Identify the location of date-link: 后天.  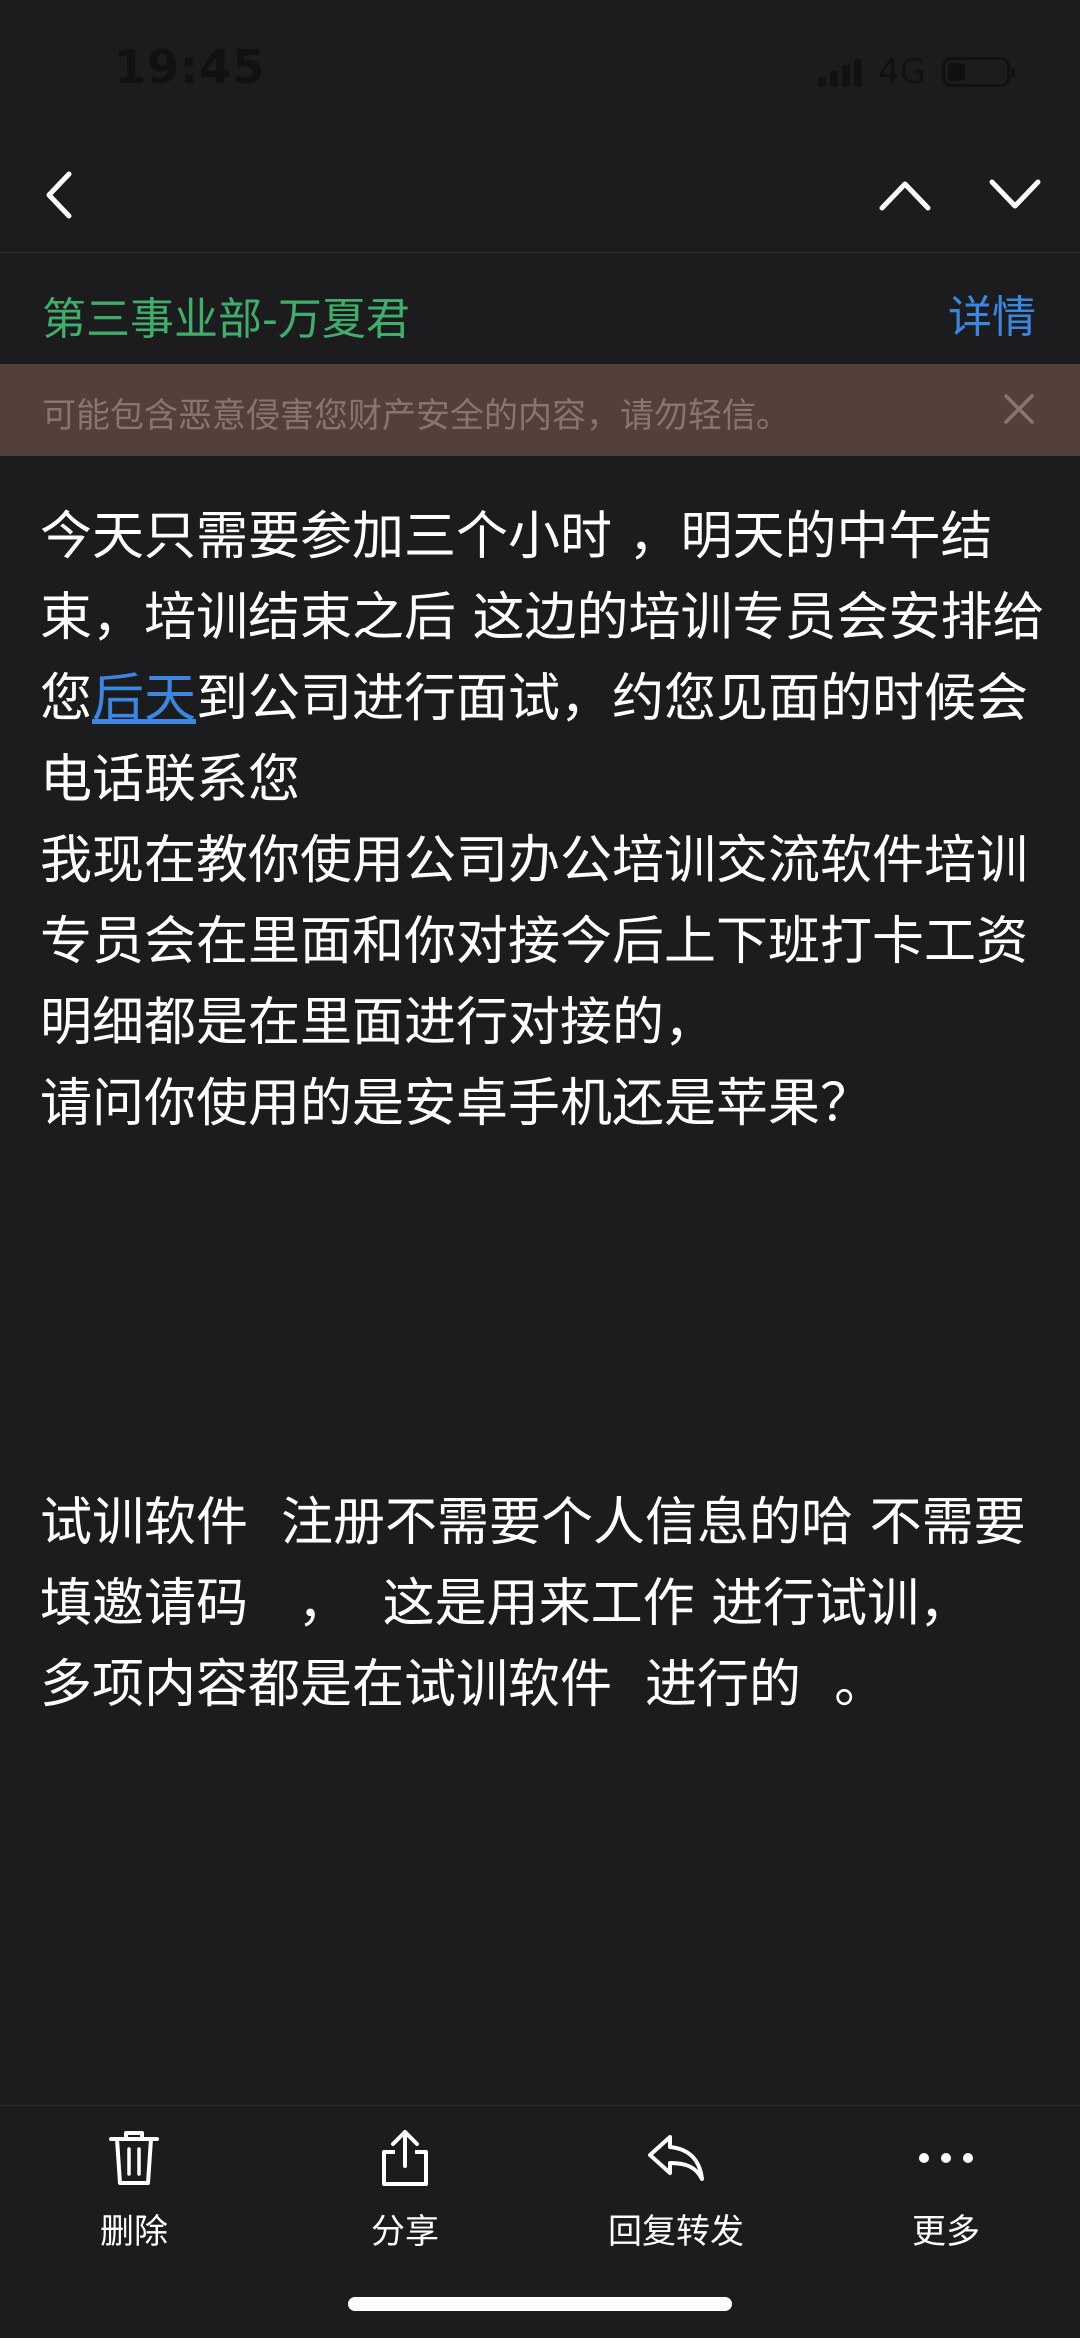
(144, 699).